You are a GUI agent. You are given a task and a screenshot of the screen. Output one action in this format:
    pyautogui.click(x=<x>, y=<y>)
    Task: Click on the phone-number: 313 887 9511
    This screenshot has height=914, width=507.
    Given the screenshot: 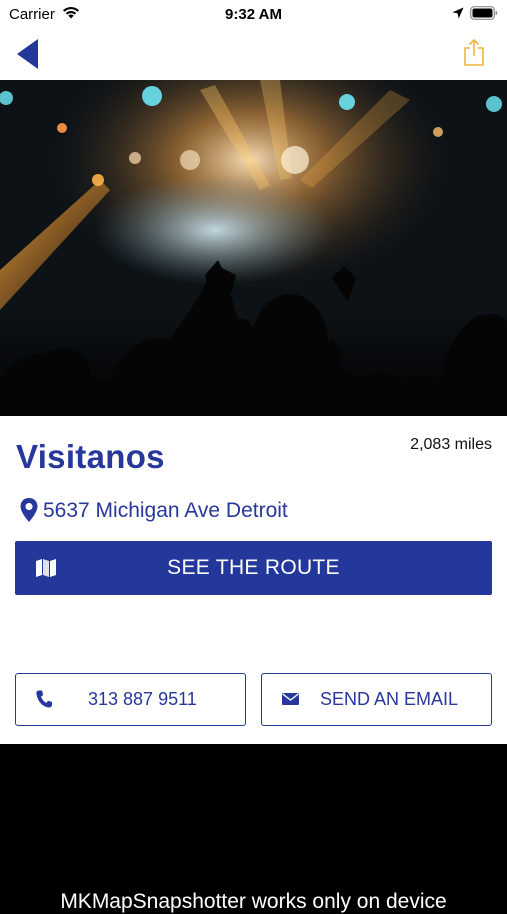 What is the action you would take?
    pyautogui.click(x=142, y=699)
    